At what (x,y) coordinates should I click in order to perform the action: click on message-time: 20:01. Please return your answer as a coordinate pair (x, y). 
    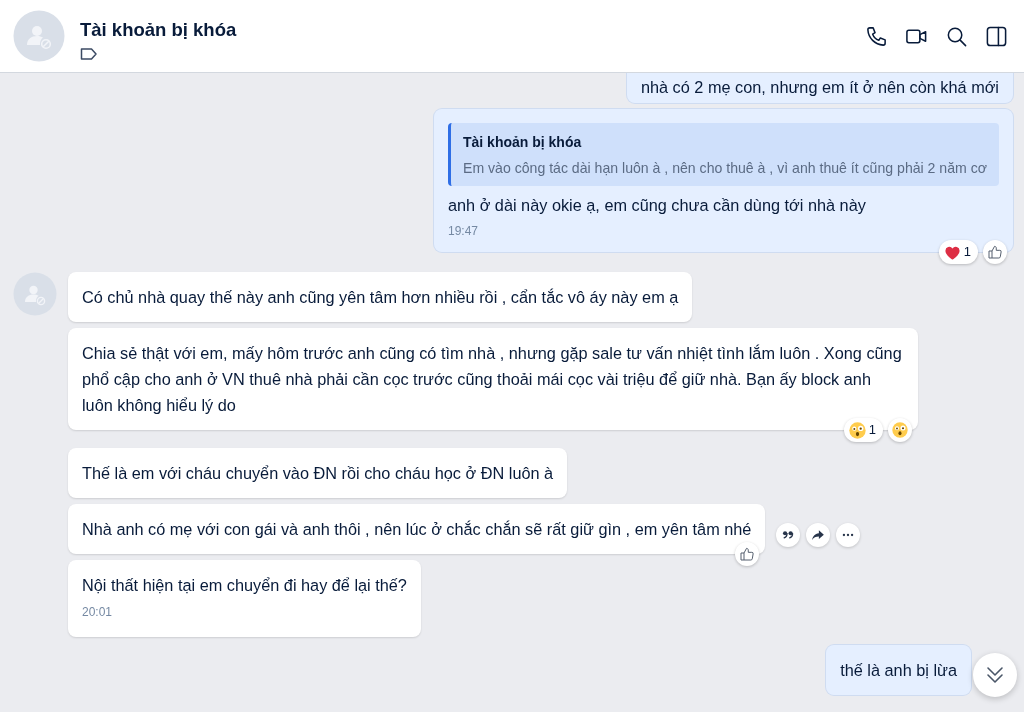
    Looking at the image, I should click on (98, 612).